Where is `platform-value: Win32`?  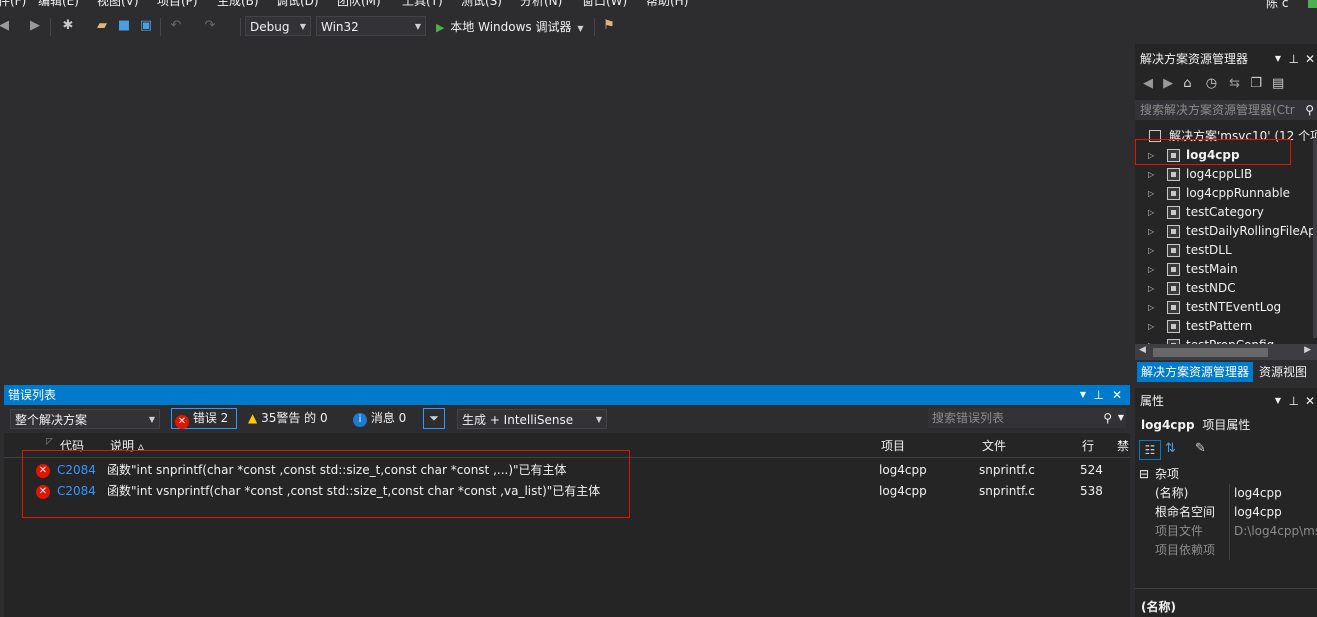 platform-value: Win32 is located at coordinates (340, 27).